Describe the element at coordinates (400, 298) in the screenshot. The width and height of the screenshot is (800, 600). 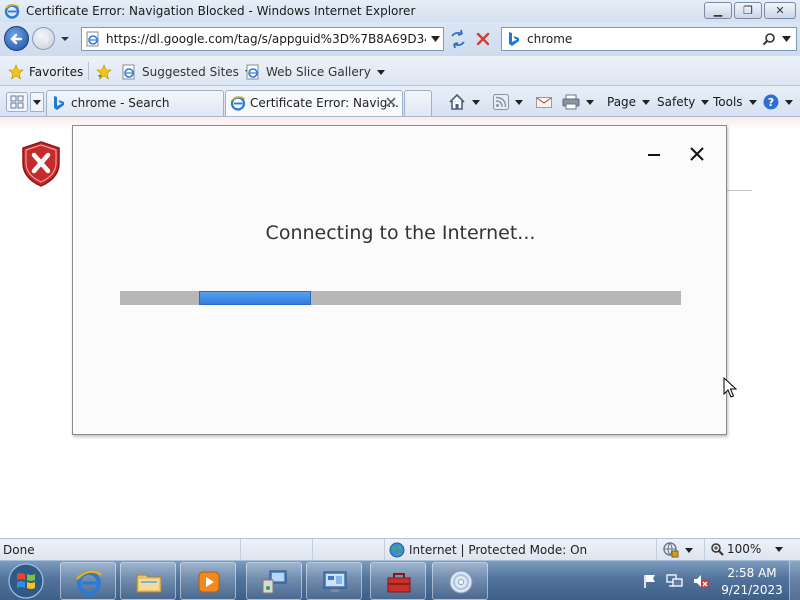
I see `progress-bar` at that location.